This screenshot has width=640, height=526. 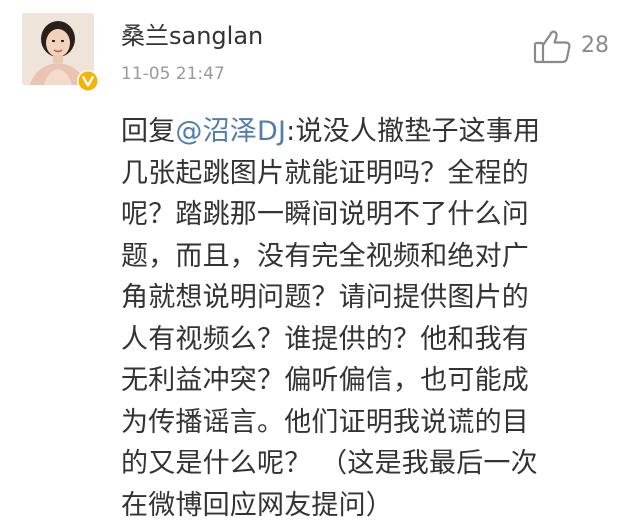 What do you see at coordinates (371, 257) in the screenshot?
I see `comment-line: 题，而且，没有完全视频和绝对广` at bounding box center [371, 257].